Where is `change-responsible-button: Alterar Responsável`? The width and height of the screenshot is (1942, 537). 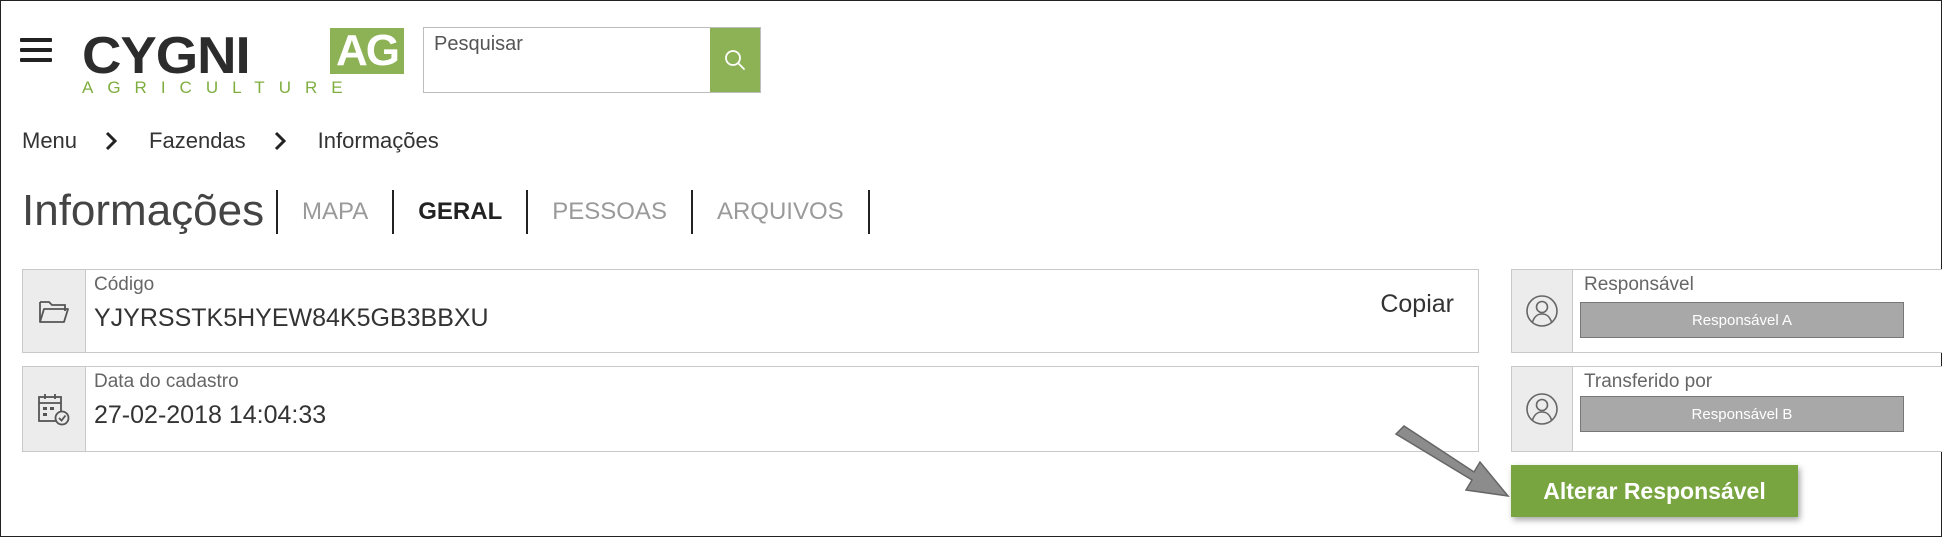 change-responsible-button: Alterar Responsável is located at coordinates (1654, 491).